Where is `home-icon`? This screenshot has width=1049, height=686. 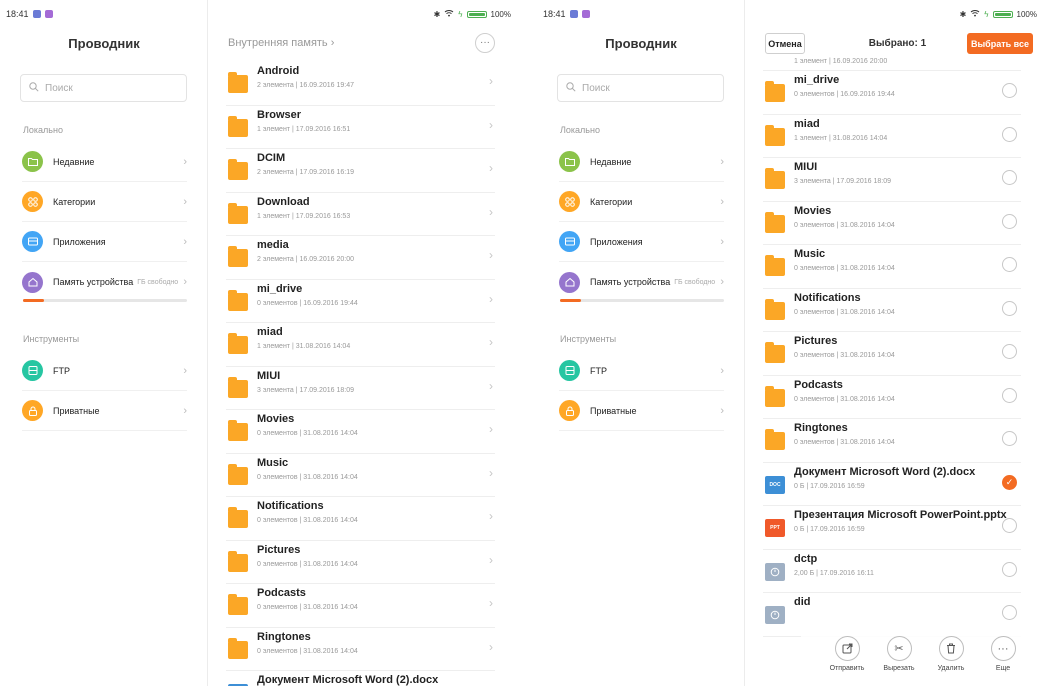 home-icon is located at coordinates (569, 282).